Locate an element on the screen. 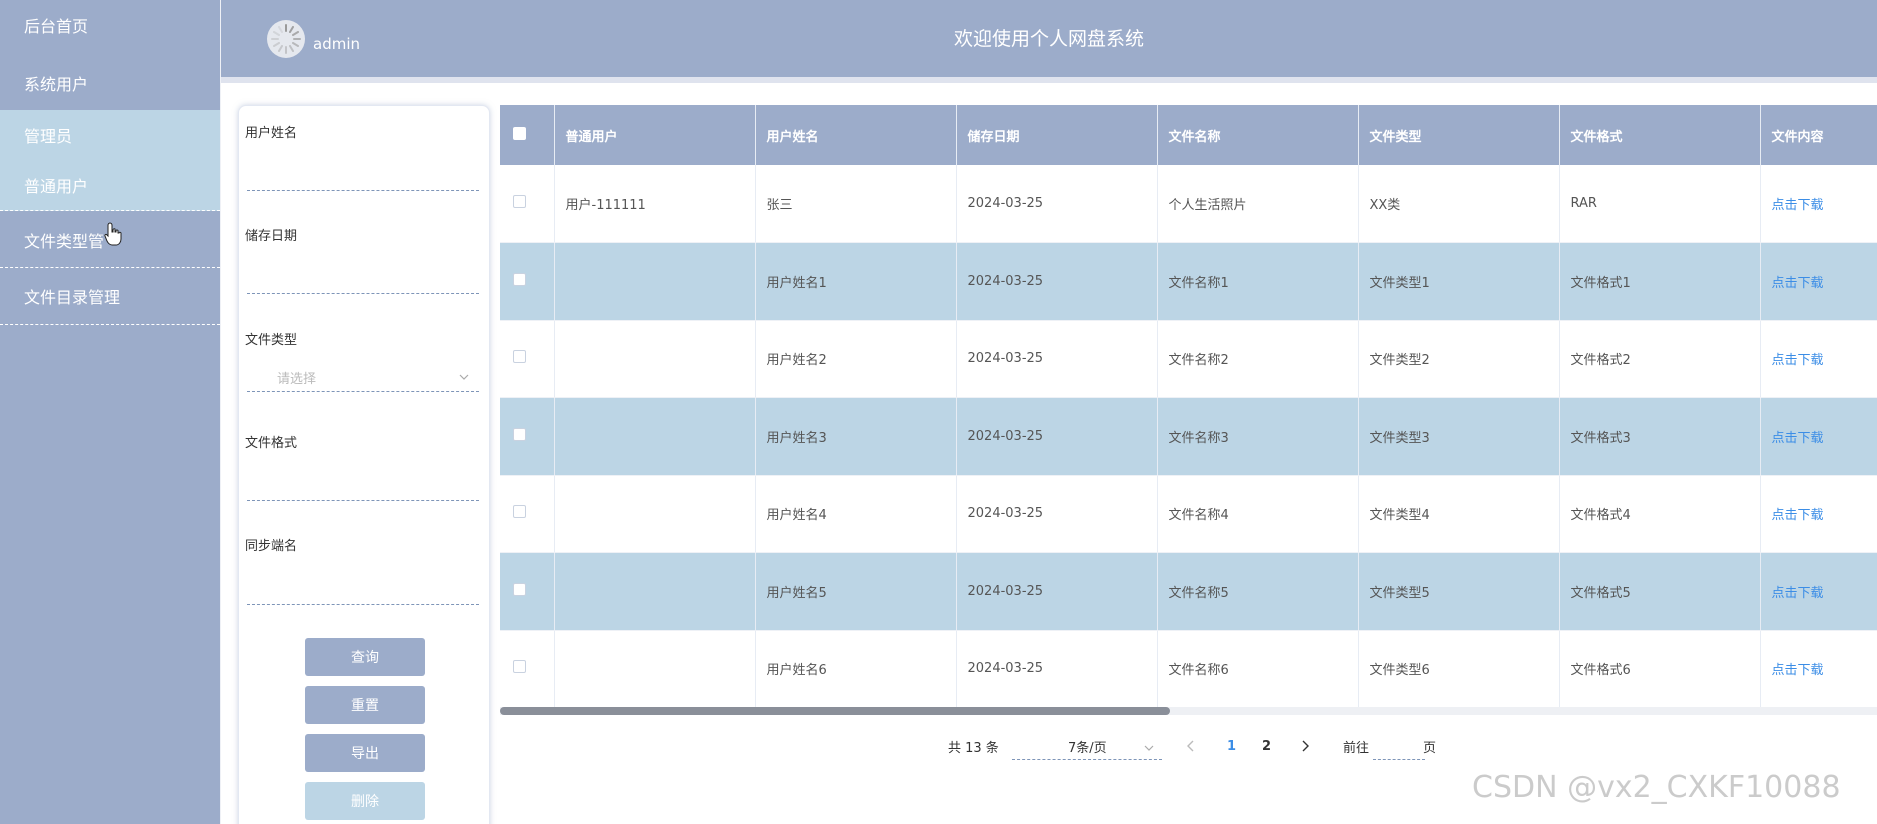 This screenshot has height=824, width=1877. cell-file-format: RAR is located at coordinates (1660, 204).